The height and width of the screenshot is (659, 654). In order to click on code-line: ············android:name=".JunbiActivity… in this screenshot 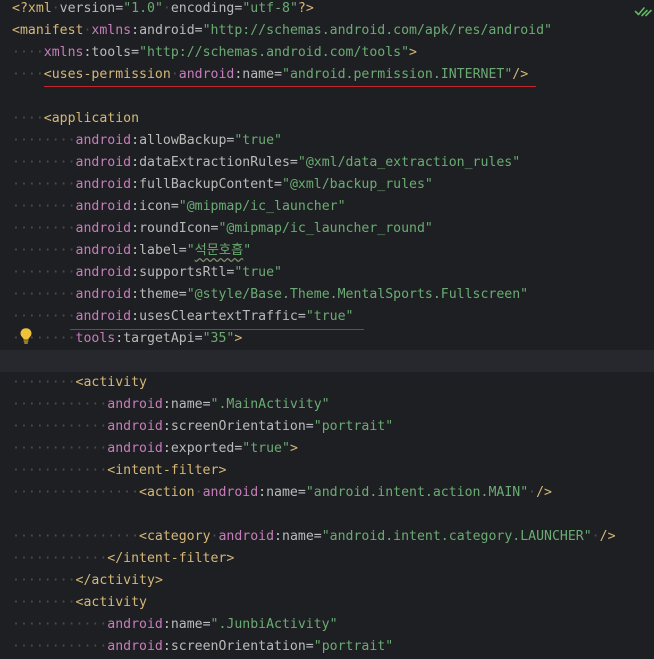, I will do `click(175, 625)`.